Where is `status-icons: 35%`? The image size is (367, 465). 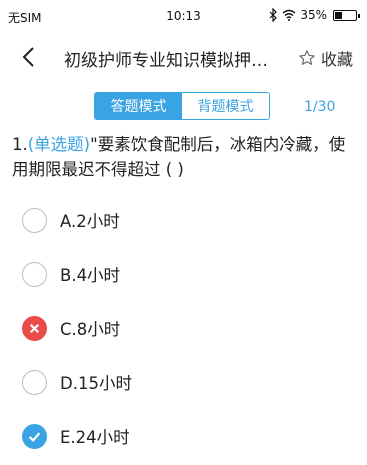
status-icons: 35% is located at coordinates (314, 15).